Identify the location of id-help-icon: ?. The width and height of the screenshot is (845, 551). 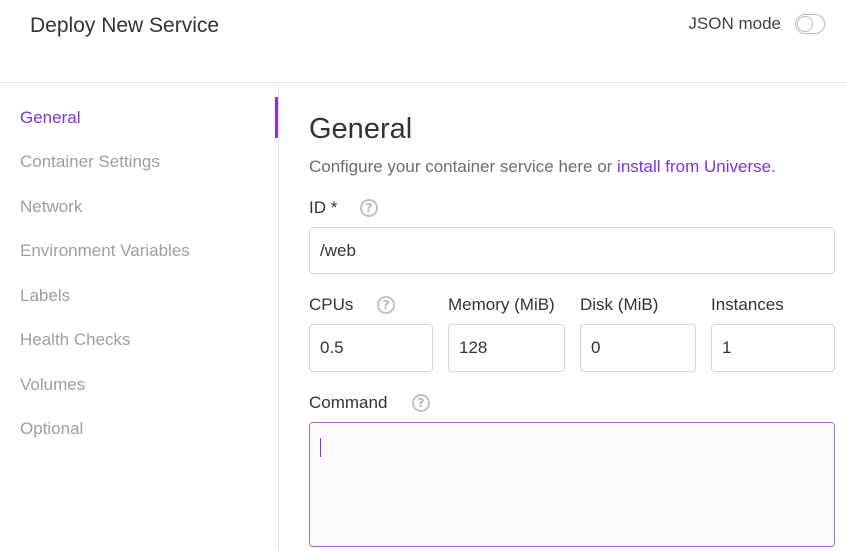
(369, 208).